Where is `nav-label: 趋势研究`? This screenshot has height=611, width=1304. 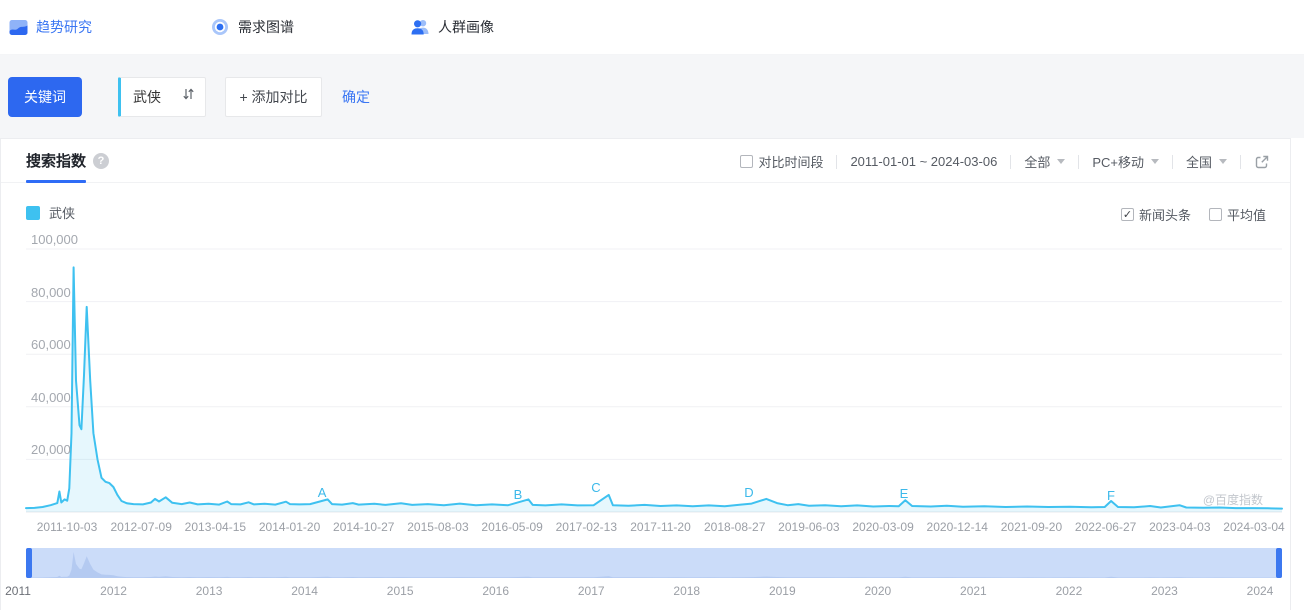 nav-label: 趋势研究 is located at coordinates (64, 27).